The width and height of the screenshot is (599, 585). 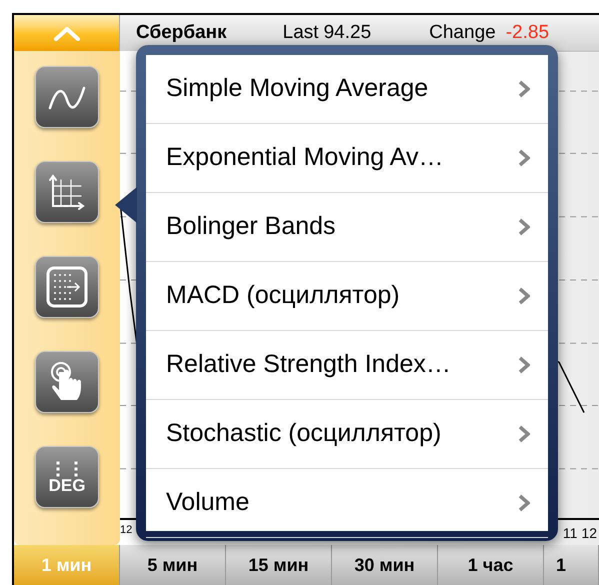 I want to click on timeframe-tab: 5 мин, so click(x=173, y=565).